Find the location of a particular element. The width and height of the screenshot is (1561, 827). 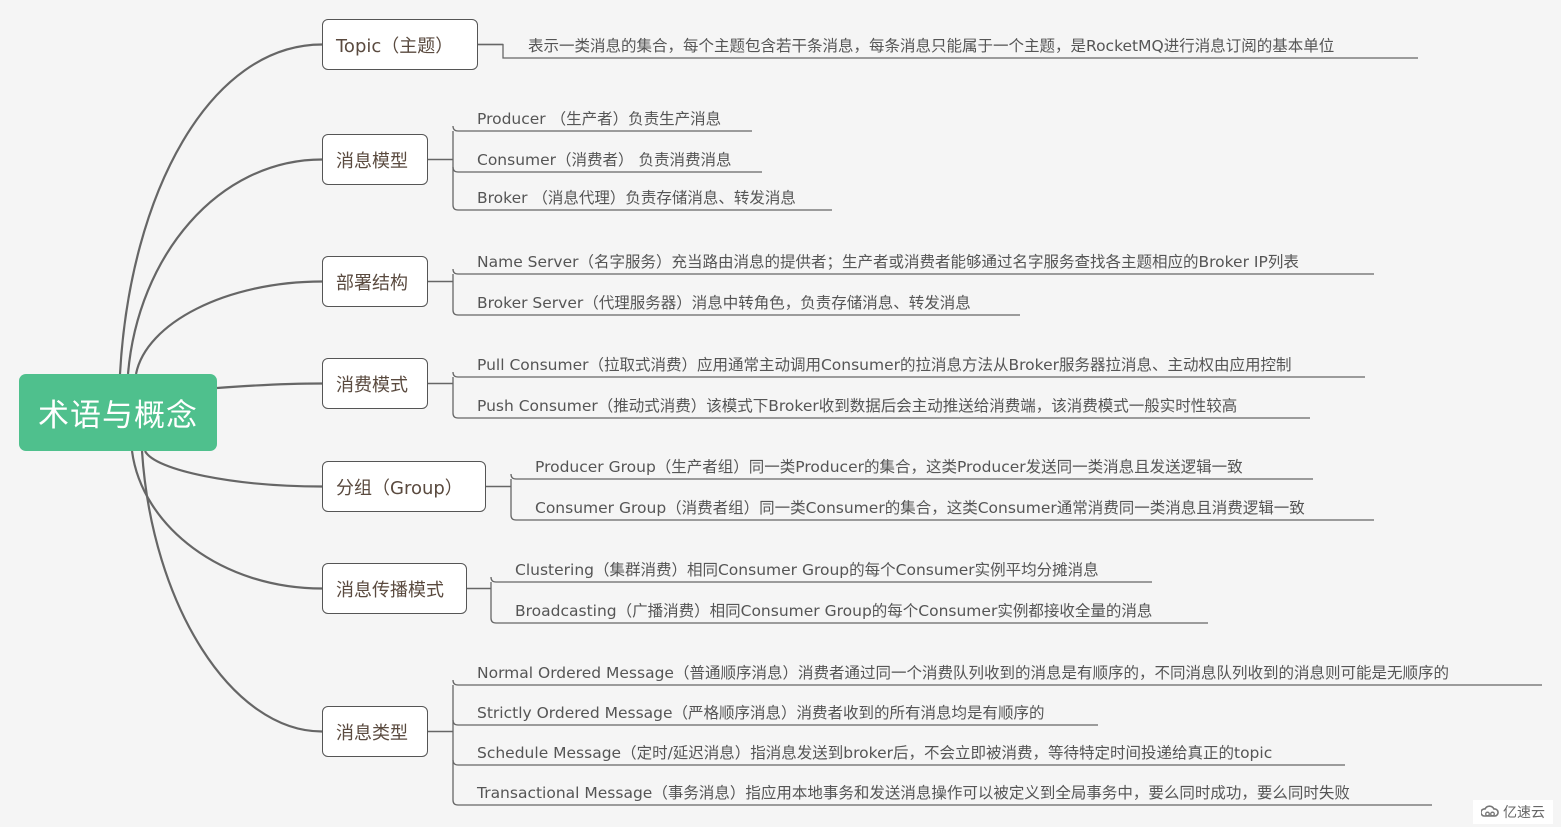

branch-node-topic: Topic（主题） is located at coordinates (400, 44).